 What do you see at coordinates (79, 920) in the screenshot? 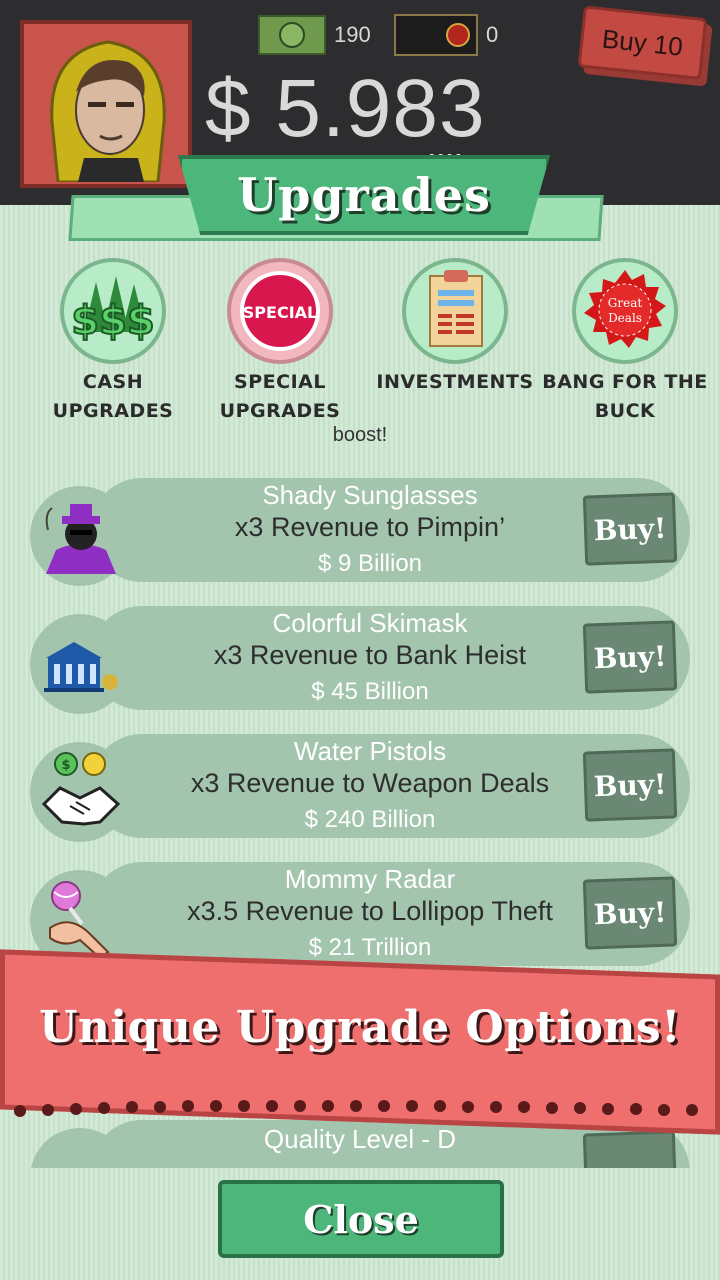
I see `lollipop-icon` at bounding box center [79, 920].